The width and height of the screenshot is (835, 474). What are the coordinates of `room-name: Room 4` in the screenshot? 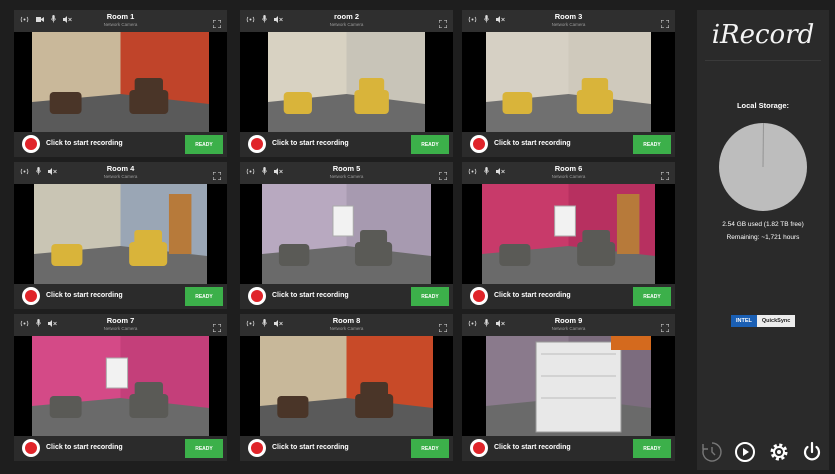 It's located at (120, 168).